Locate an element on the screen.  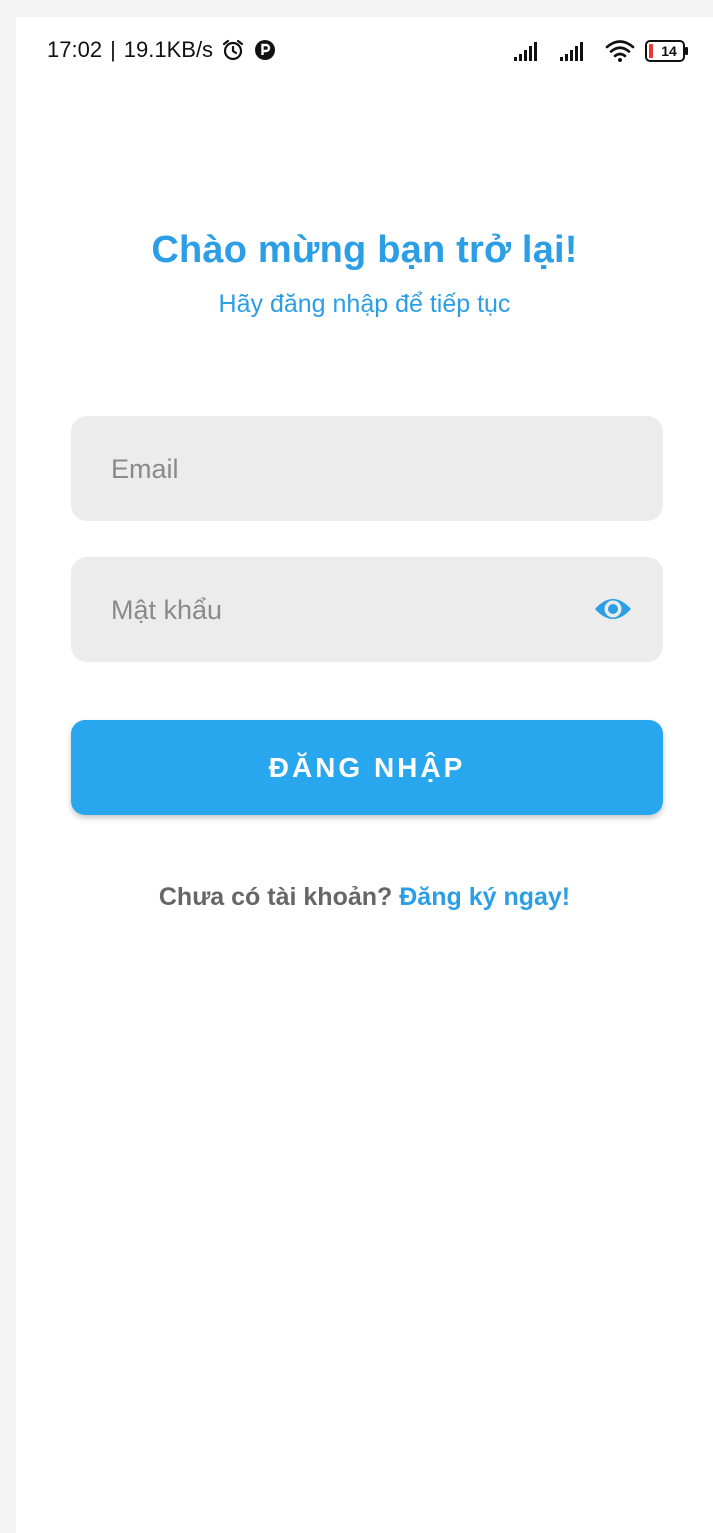
page-subtitle: Hãy đăng nhập để tiếp tục is located at coordinates (364, 304).